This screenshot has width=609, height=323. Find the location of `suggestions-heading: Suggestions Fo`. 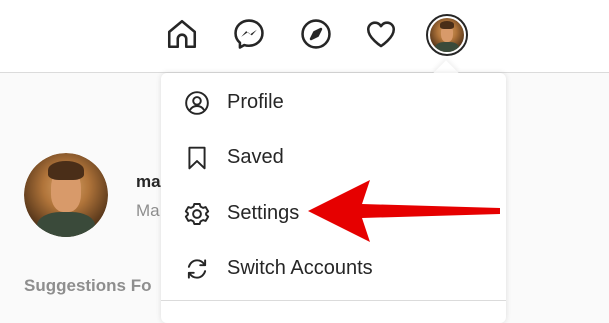

suggestions-heading: Suggestions Fo is located at coordinates (88, 285).